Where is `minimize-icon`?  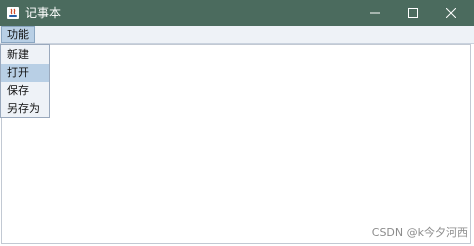 minimize-icon is located at coordinates (375, 13).